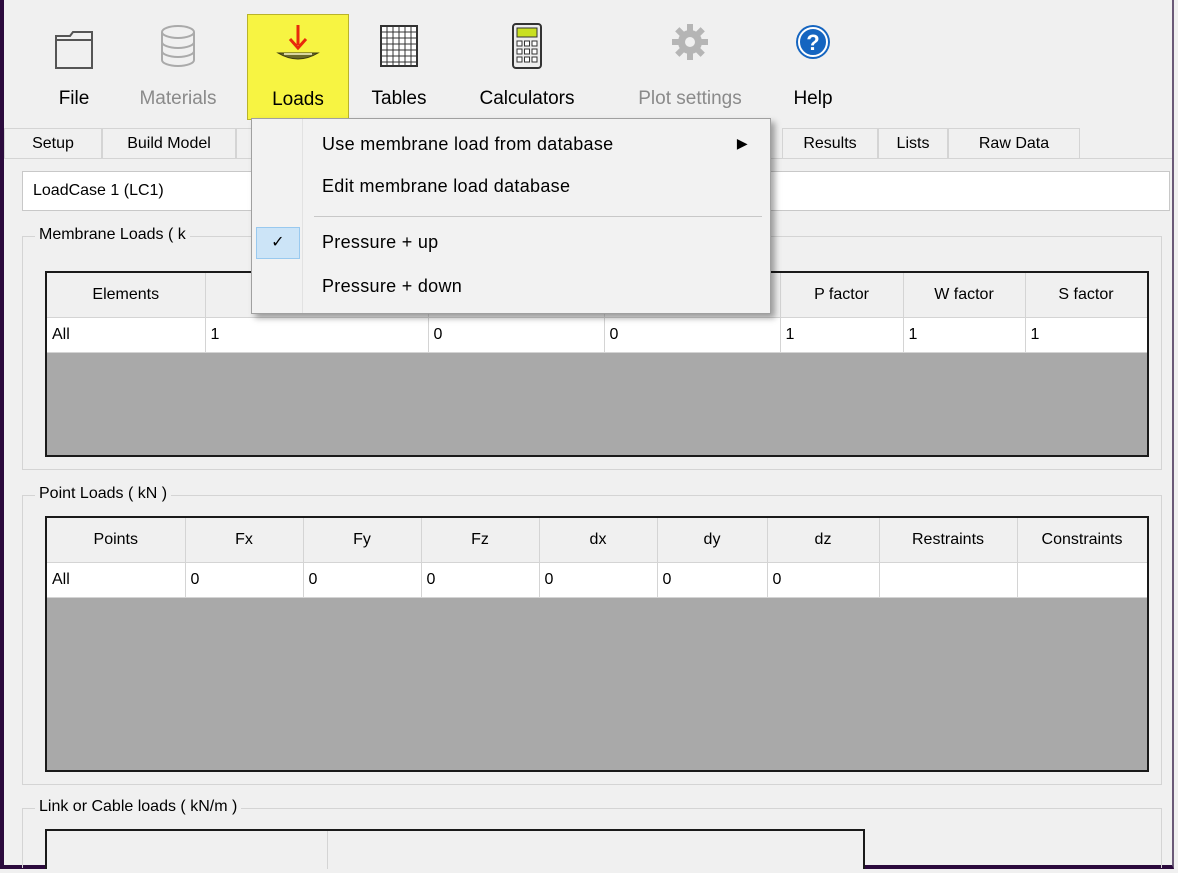  I want to click on header-points: Points, so click(116, 540).